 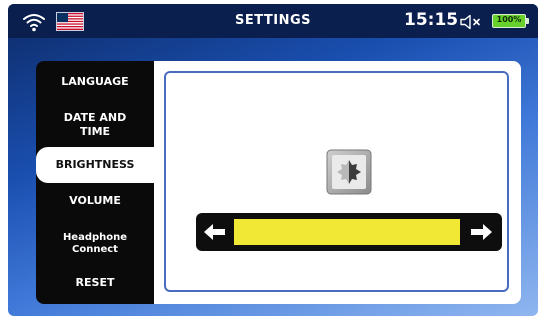 I want to click on arrow-left-icon, so click(x=214, y=232).